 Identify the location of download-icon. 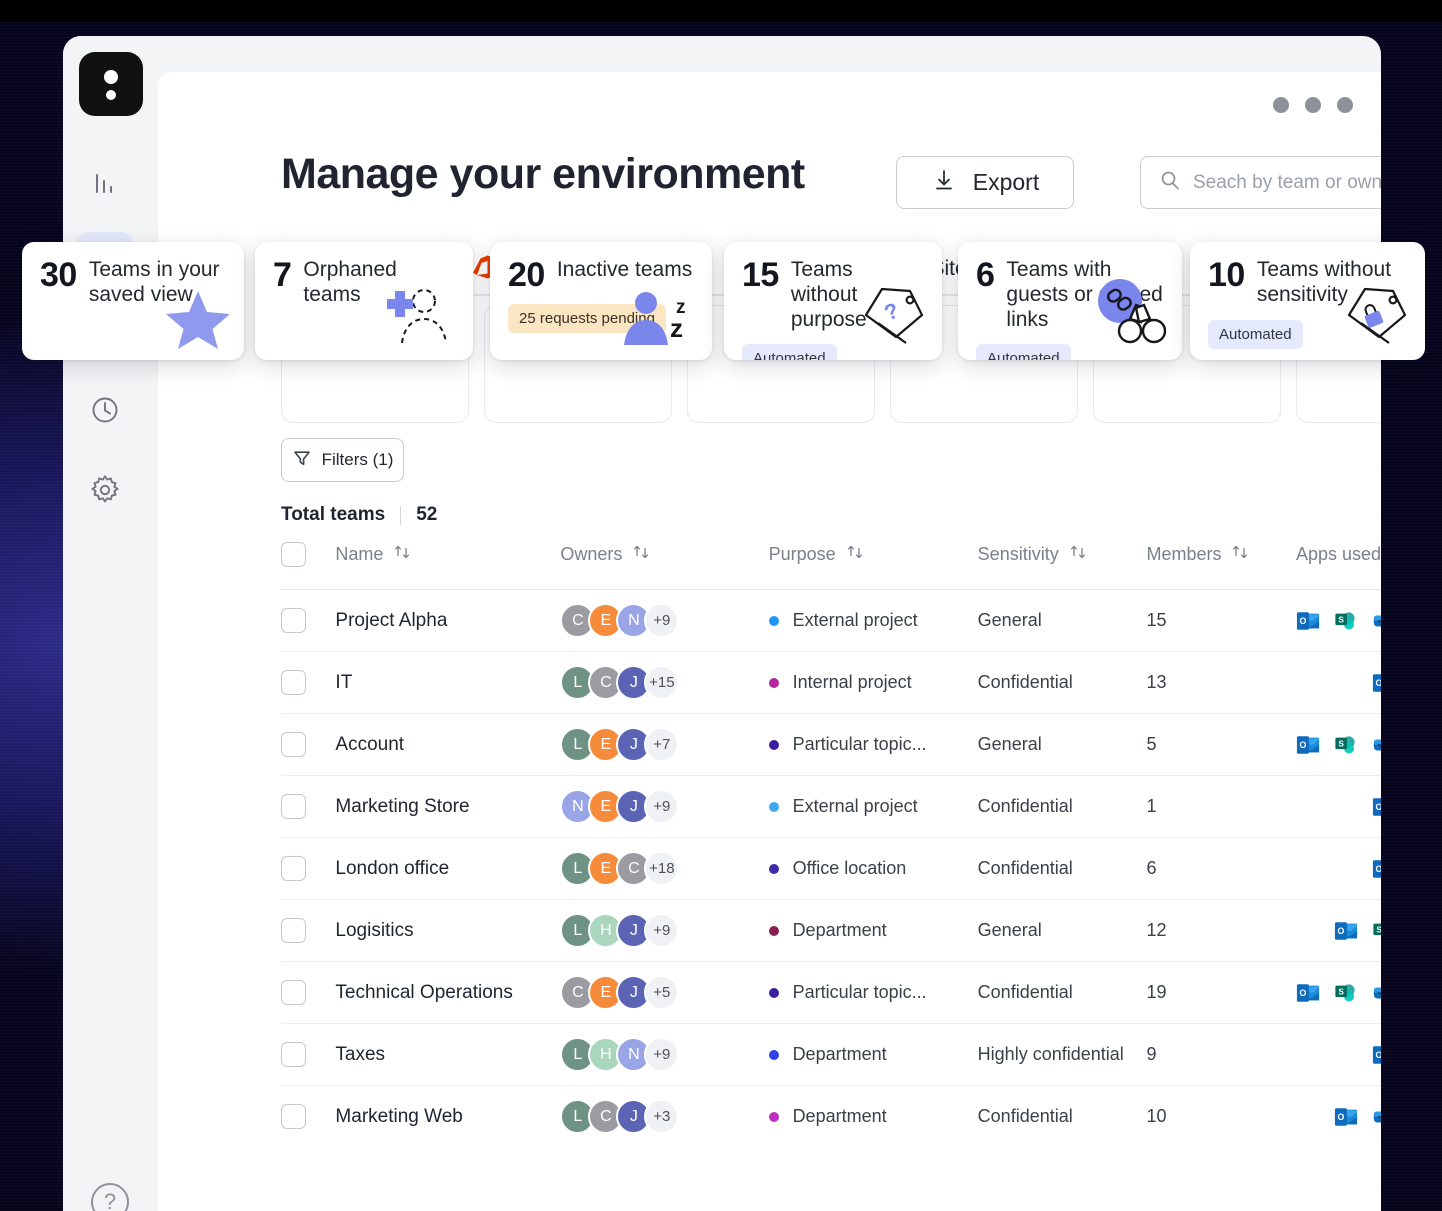
(944, 183).